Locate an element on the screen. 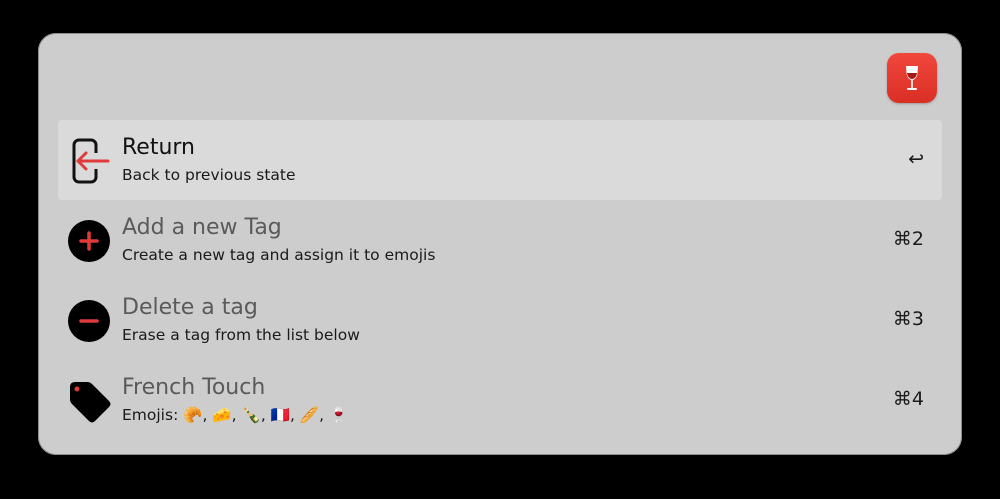 The width and height of the screenshot is (1000, 499). command-2-shortcut: ⌘2 is located at coordinates (908, 239).